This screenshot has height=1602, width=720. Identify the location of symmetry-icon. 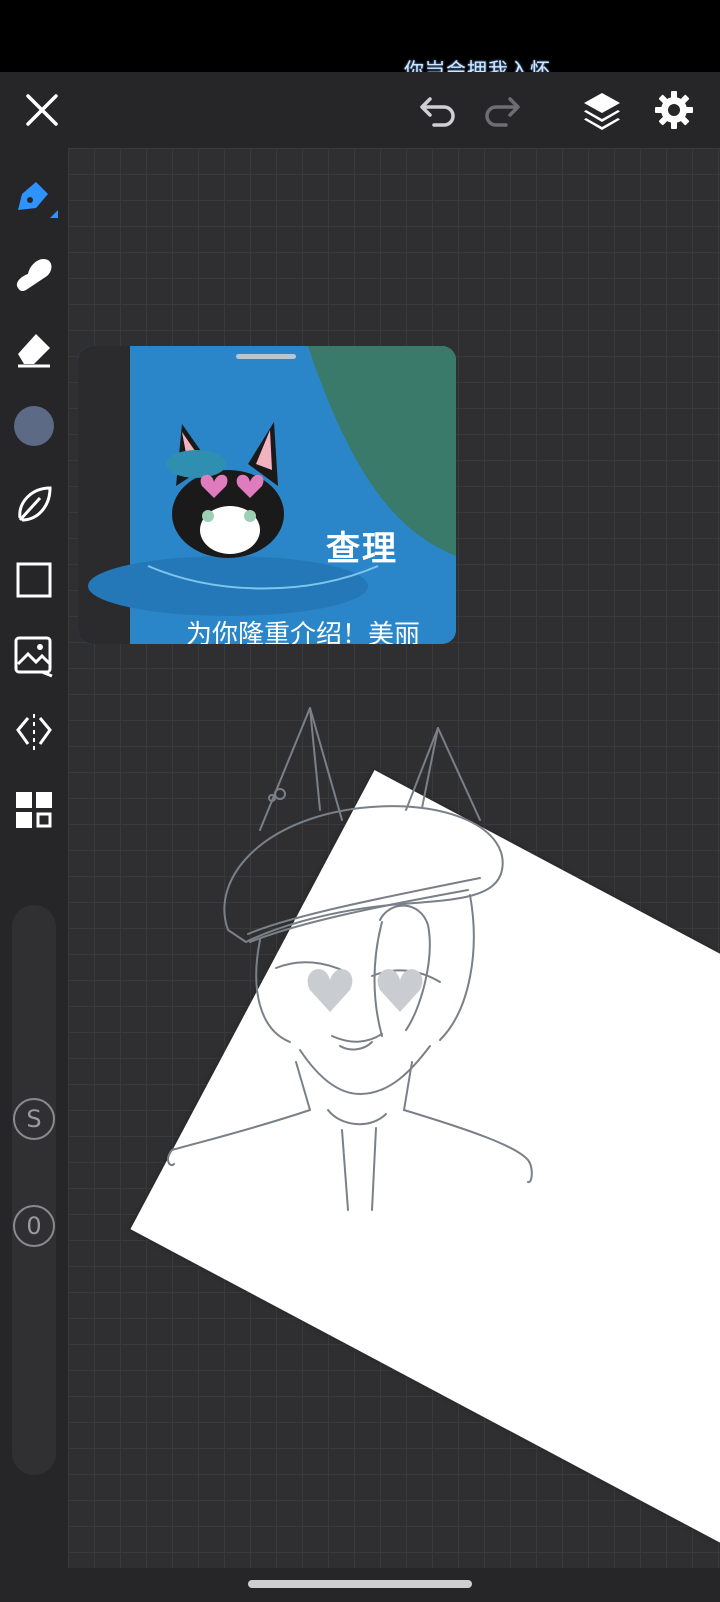
(34, 732).